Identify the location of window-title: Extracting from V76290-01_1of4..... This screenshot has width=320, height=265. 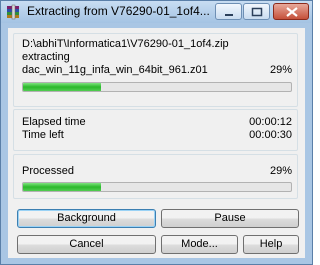
(118, 11).